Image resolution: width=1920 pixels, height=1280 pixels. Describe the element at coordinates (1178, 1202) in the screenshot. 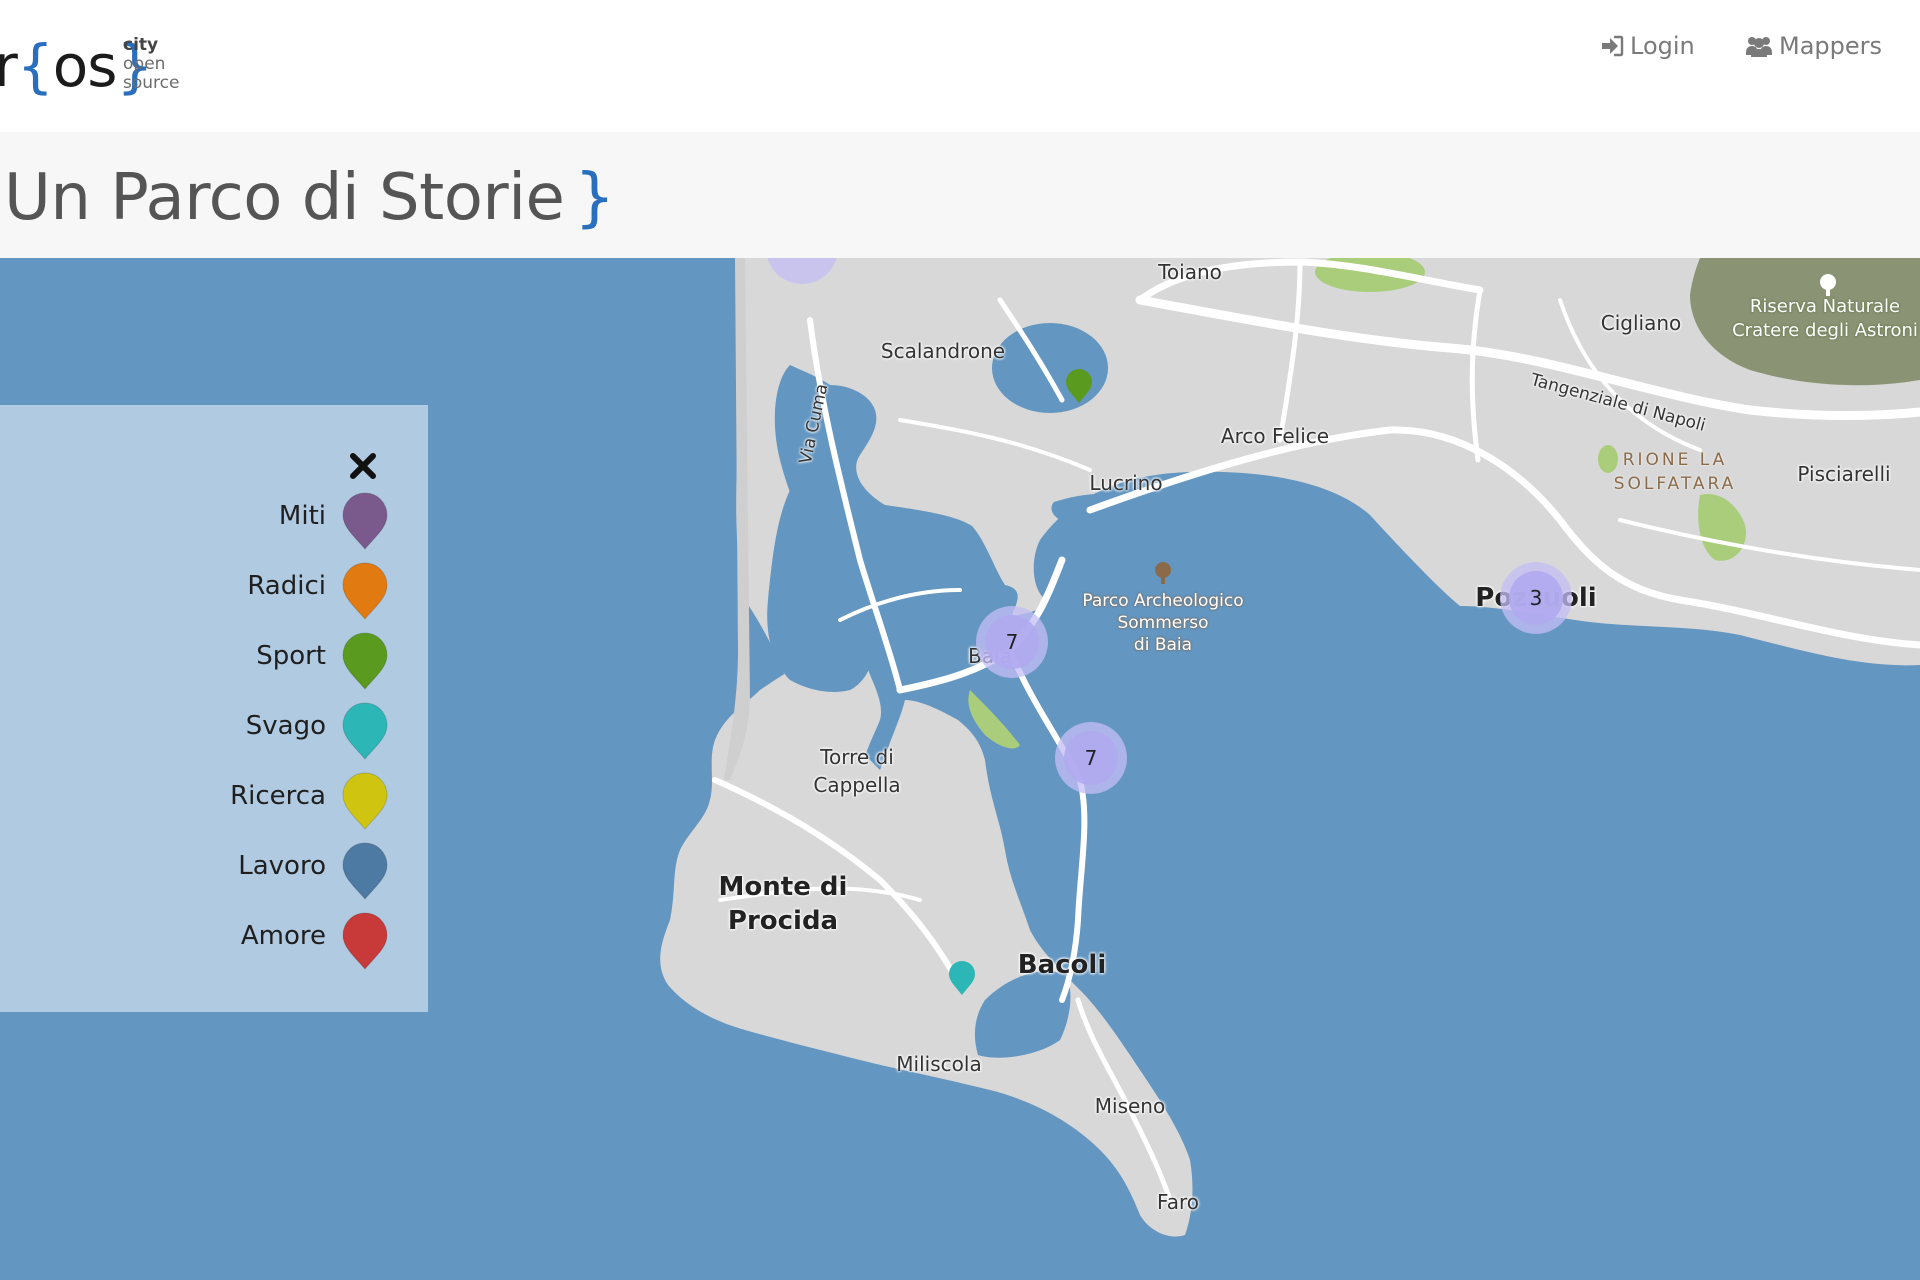

I see `place-faro: Faro` at that location.